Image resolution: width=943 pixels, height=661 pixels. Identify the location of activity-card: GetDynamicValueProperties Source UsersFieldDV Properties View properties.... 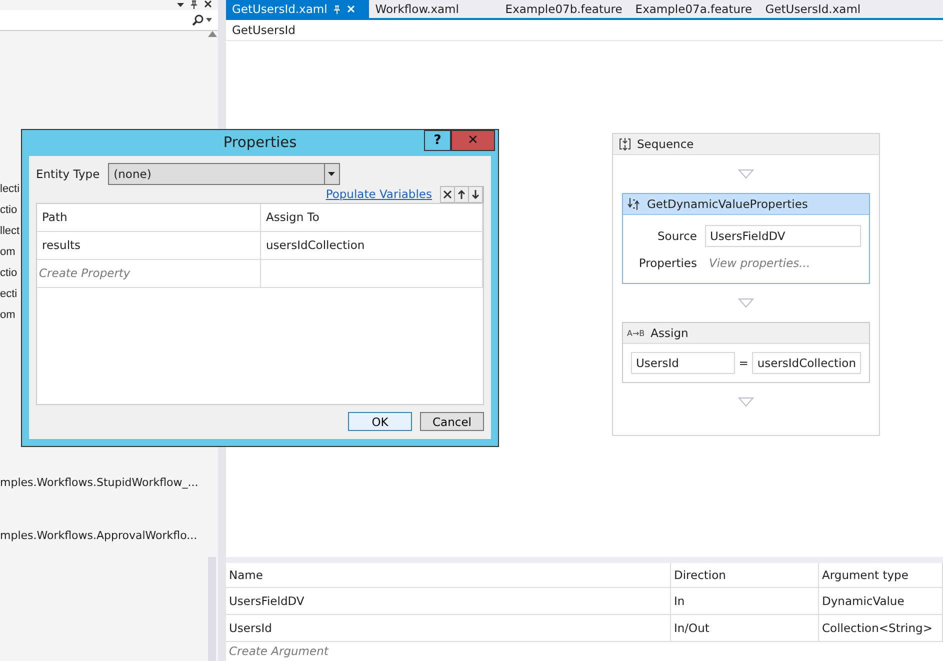
(746, 238).